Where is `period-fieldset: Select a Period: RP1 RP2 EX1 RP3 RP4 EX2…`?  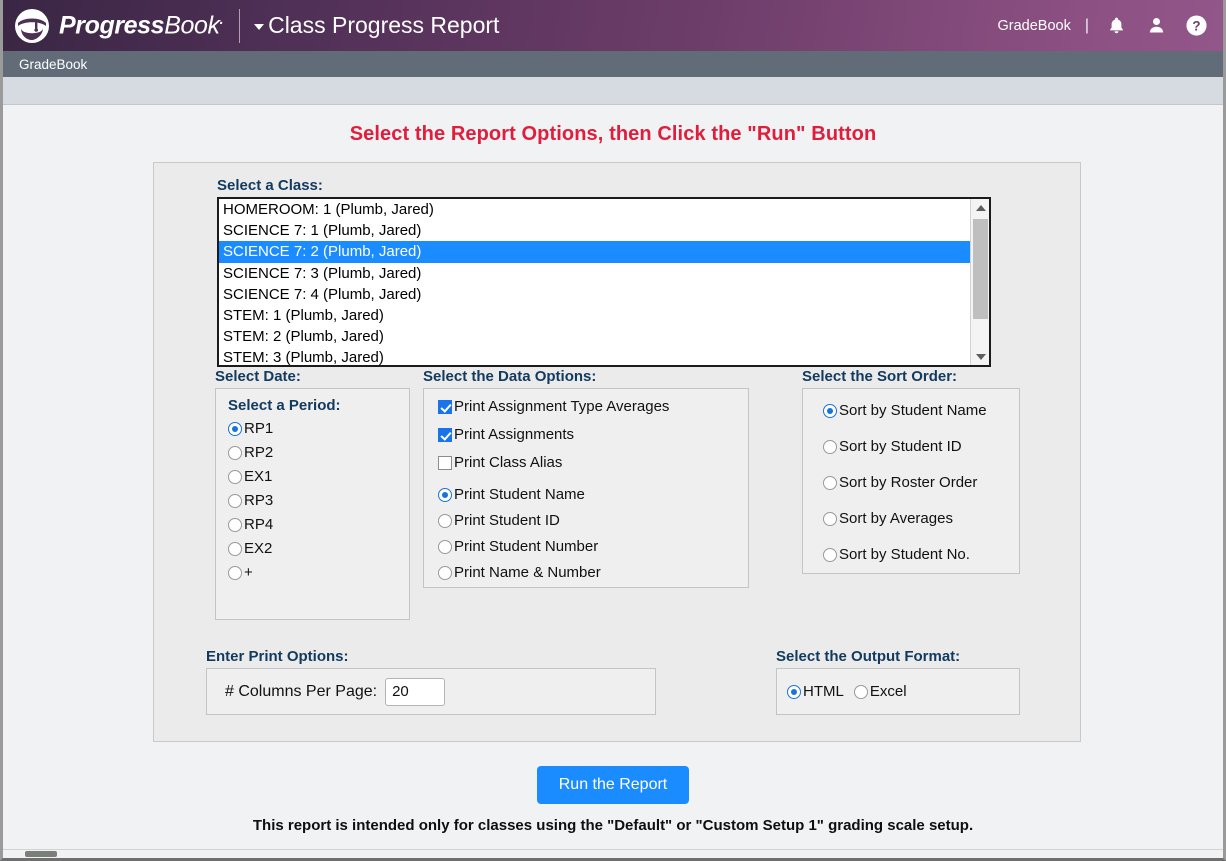
period-fieldset: Select a Period: RP1 RP2 EX1 RP3 RP4 EX2… is located at coordinates (312, 504).